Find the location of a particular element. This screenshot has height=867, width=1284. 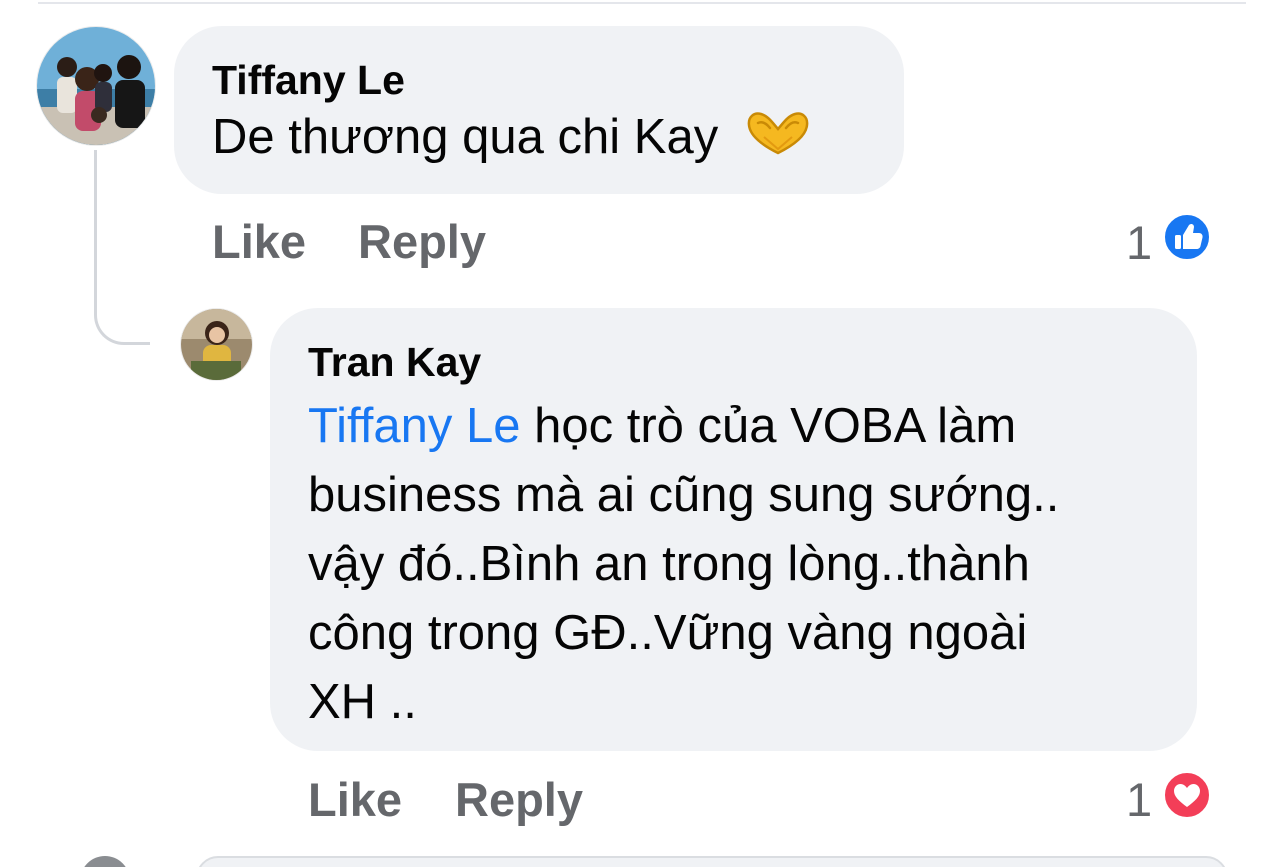

heart-hands-emoji-icon is located at coordinates (778, 141).